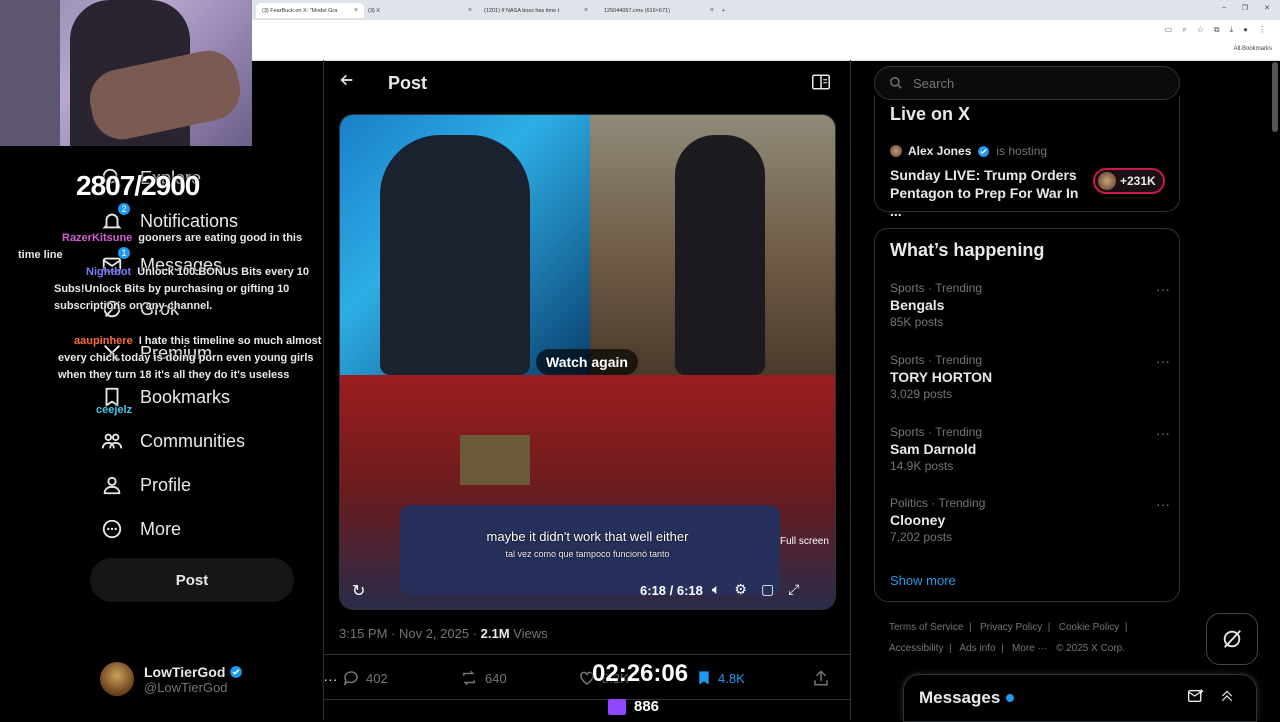 This screenshot has width=1280, height=722. What do you see at coordinates (1253, 49) in the screenshot?
I see `all-bookmarks: All Bookmarks` at bounding box center [1253, 49].